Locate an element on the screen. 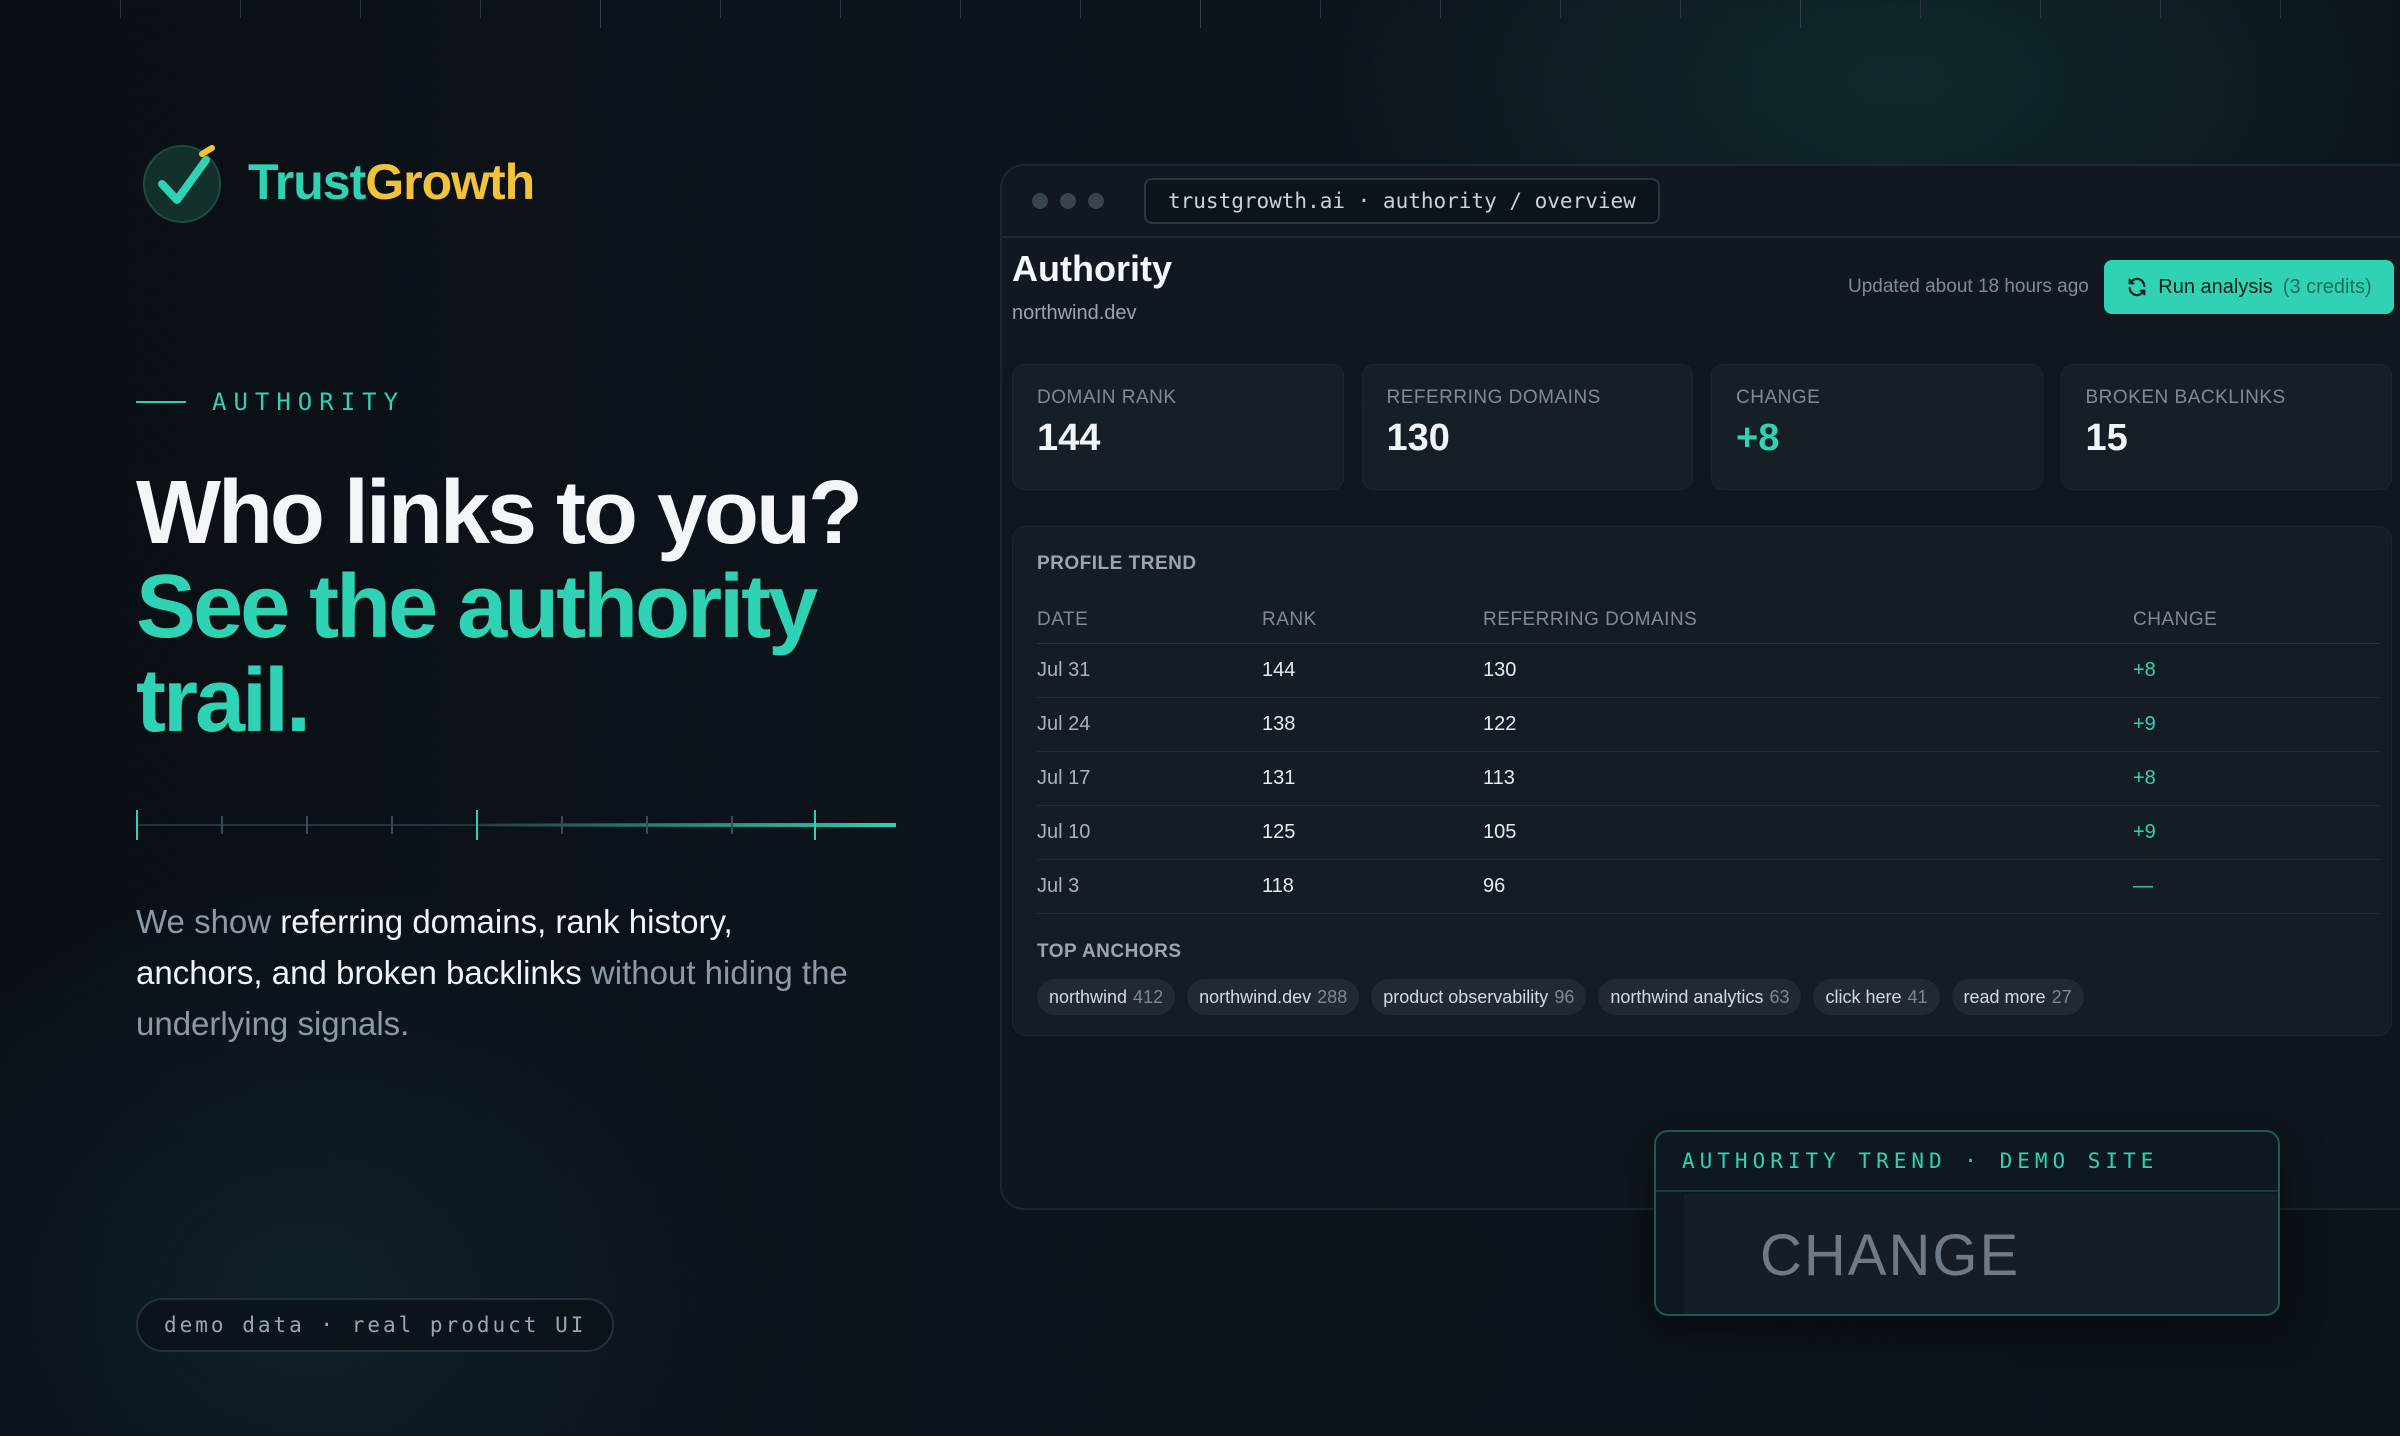 Image resolution: width=2400 pixels, height=1436 pixels. headline-line-2: See the authority trail. is located at coordinates (477, 654).